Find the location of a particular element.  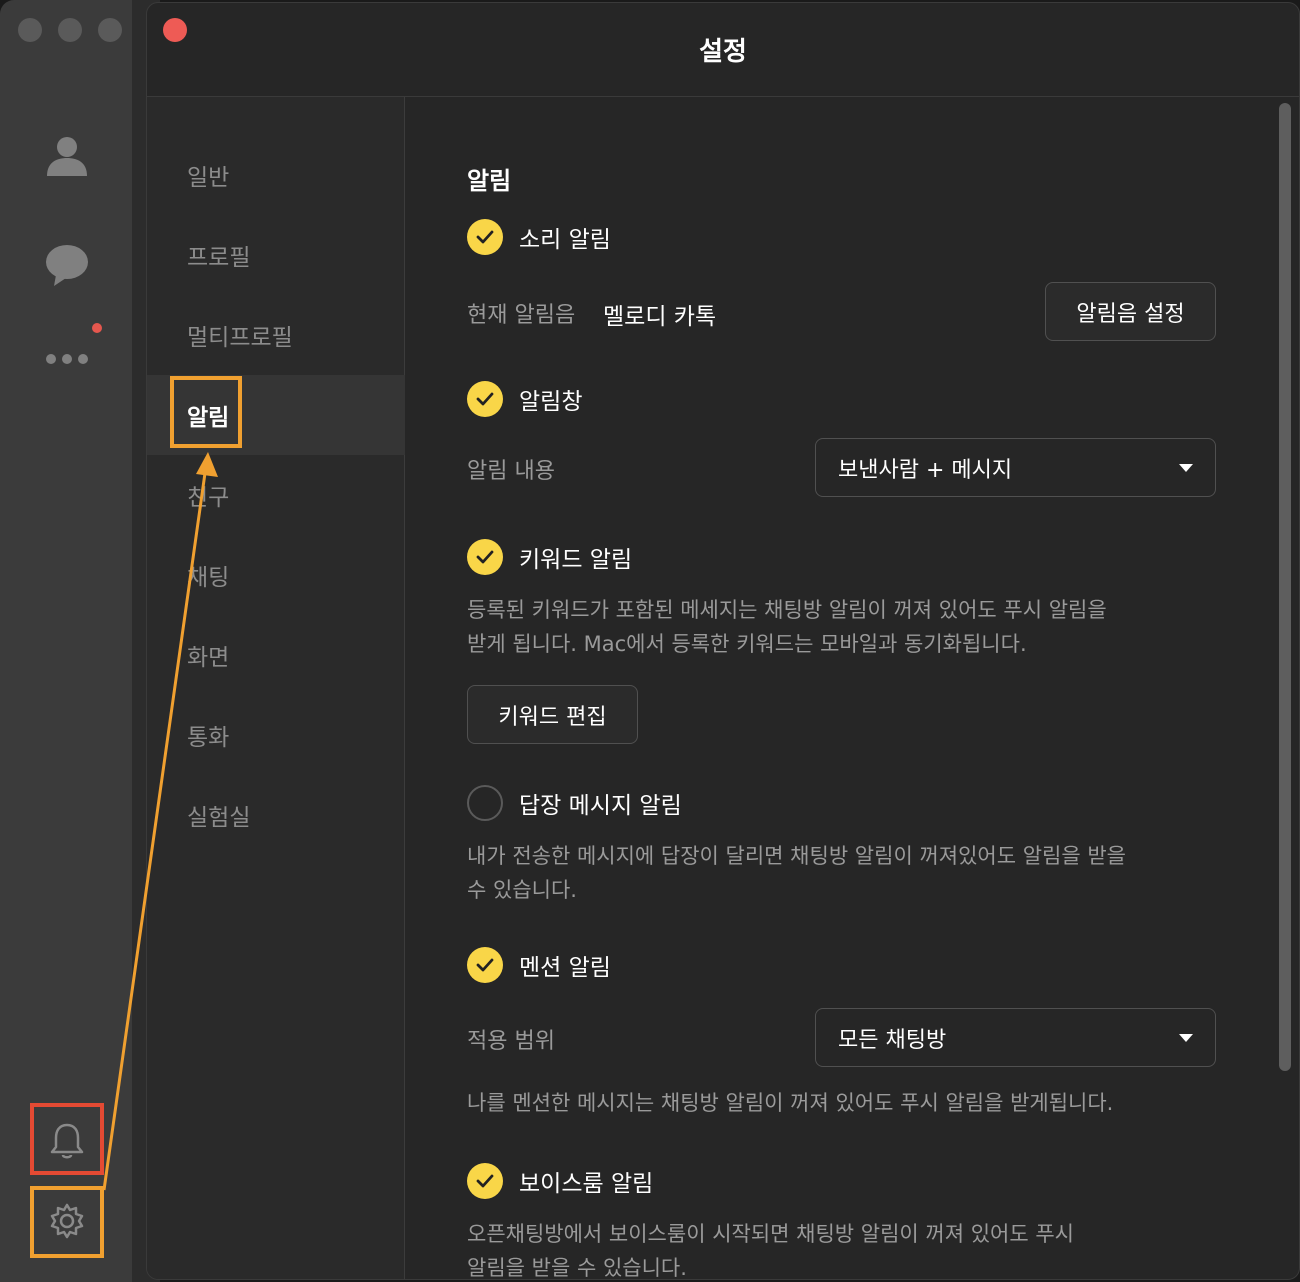

reply-desc-line-2: 수 있습니다. is located at coordinates (522, 890).